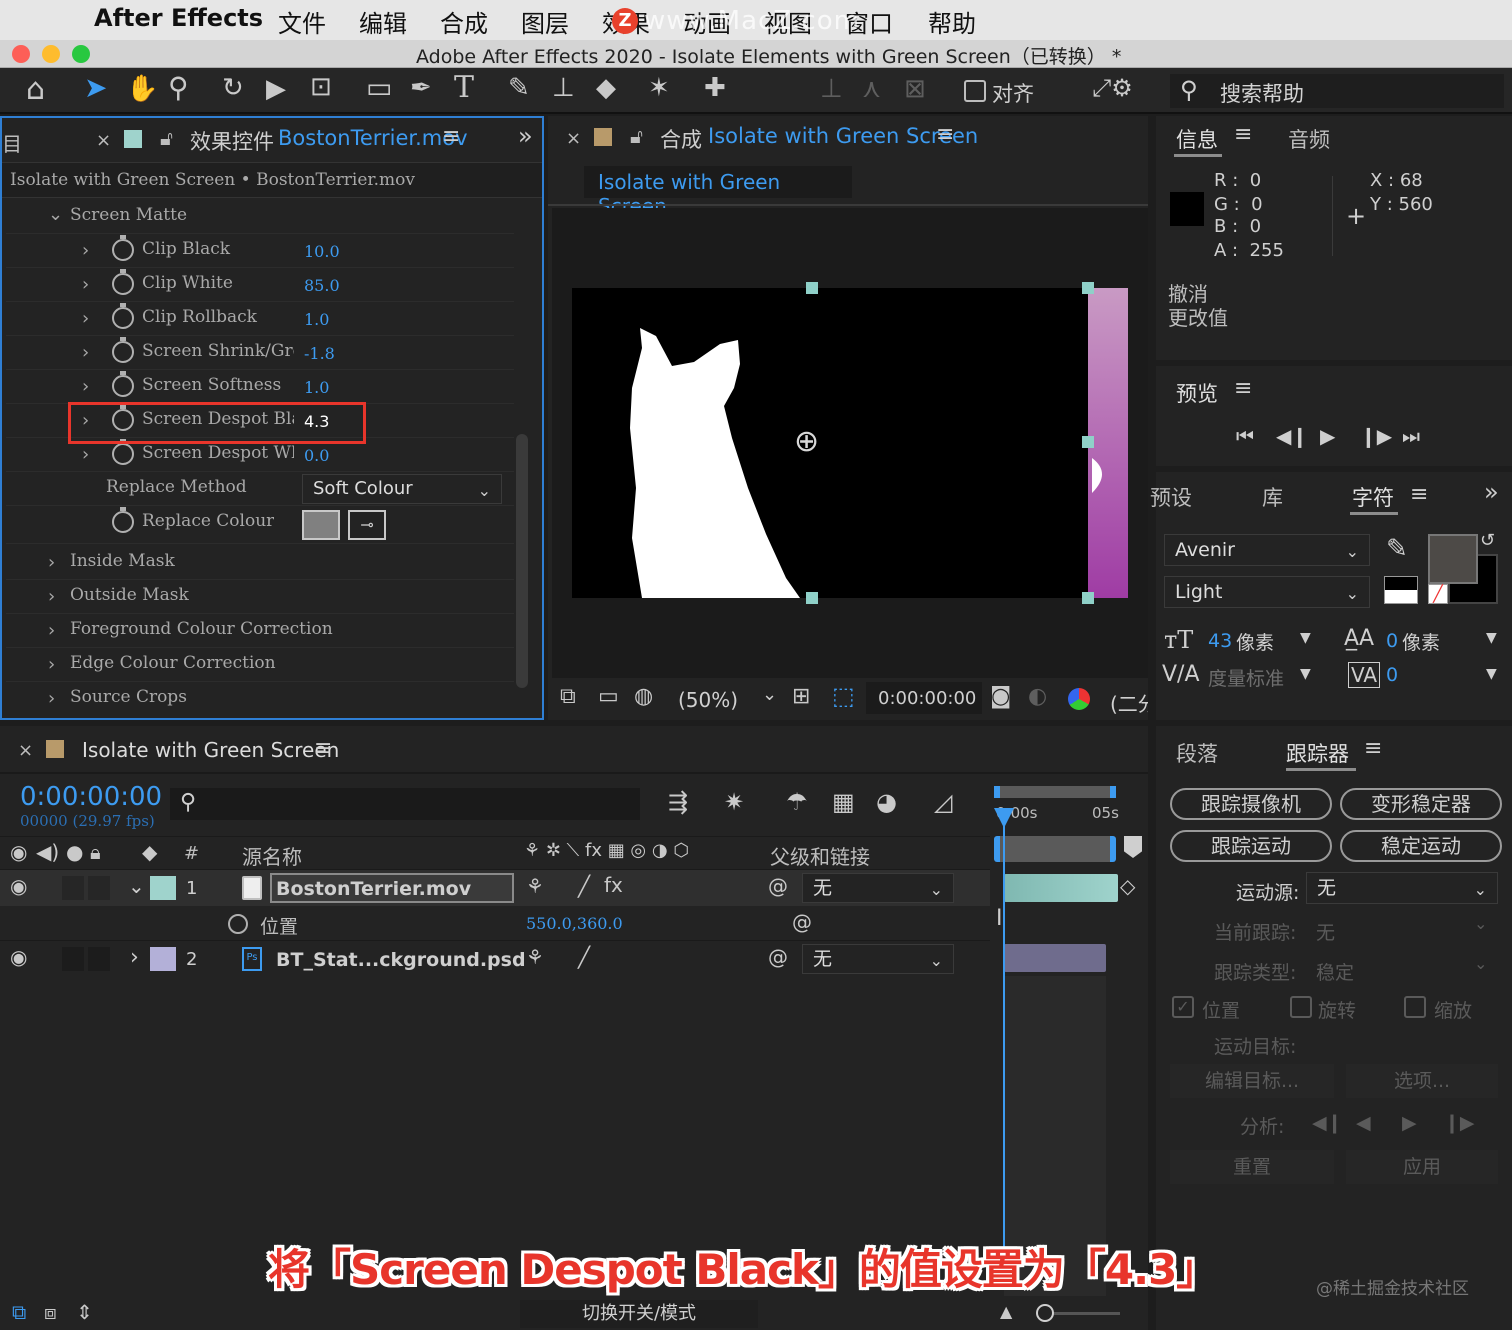 Image resolution: width=1512 pixels, height=1330 pixels. Describe the element at coordinates (260, 217) in the screenshot. I see `screen-matte-group: ⌄ Screen Matte` at that location.